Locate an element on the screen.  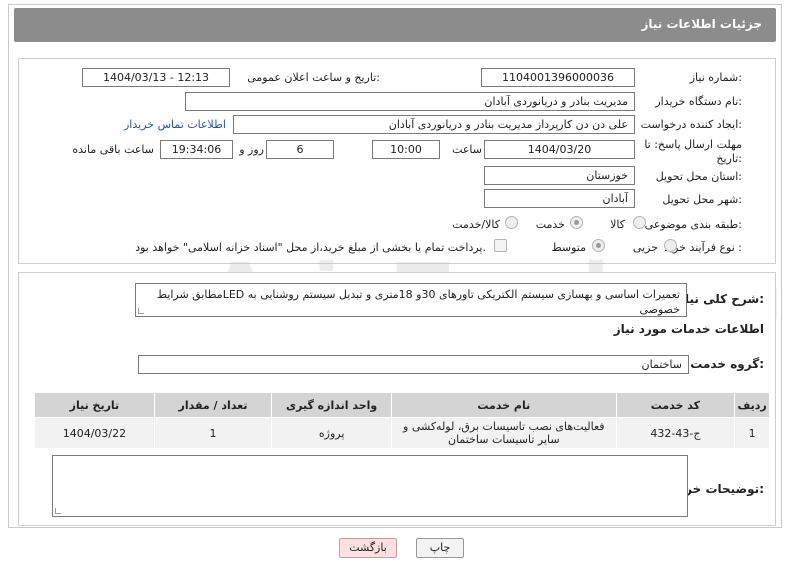
announce-datetime-field: 1404/03/13 - 12:13 is located at coordinates (156, 77).